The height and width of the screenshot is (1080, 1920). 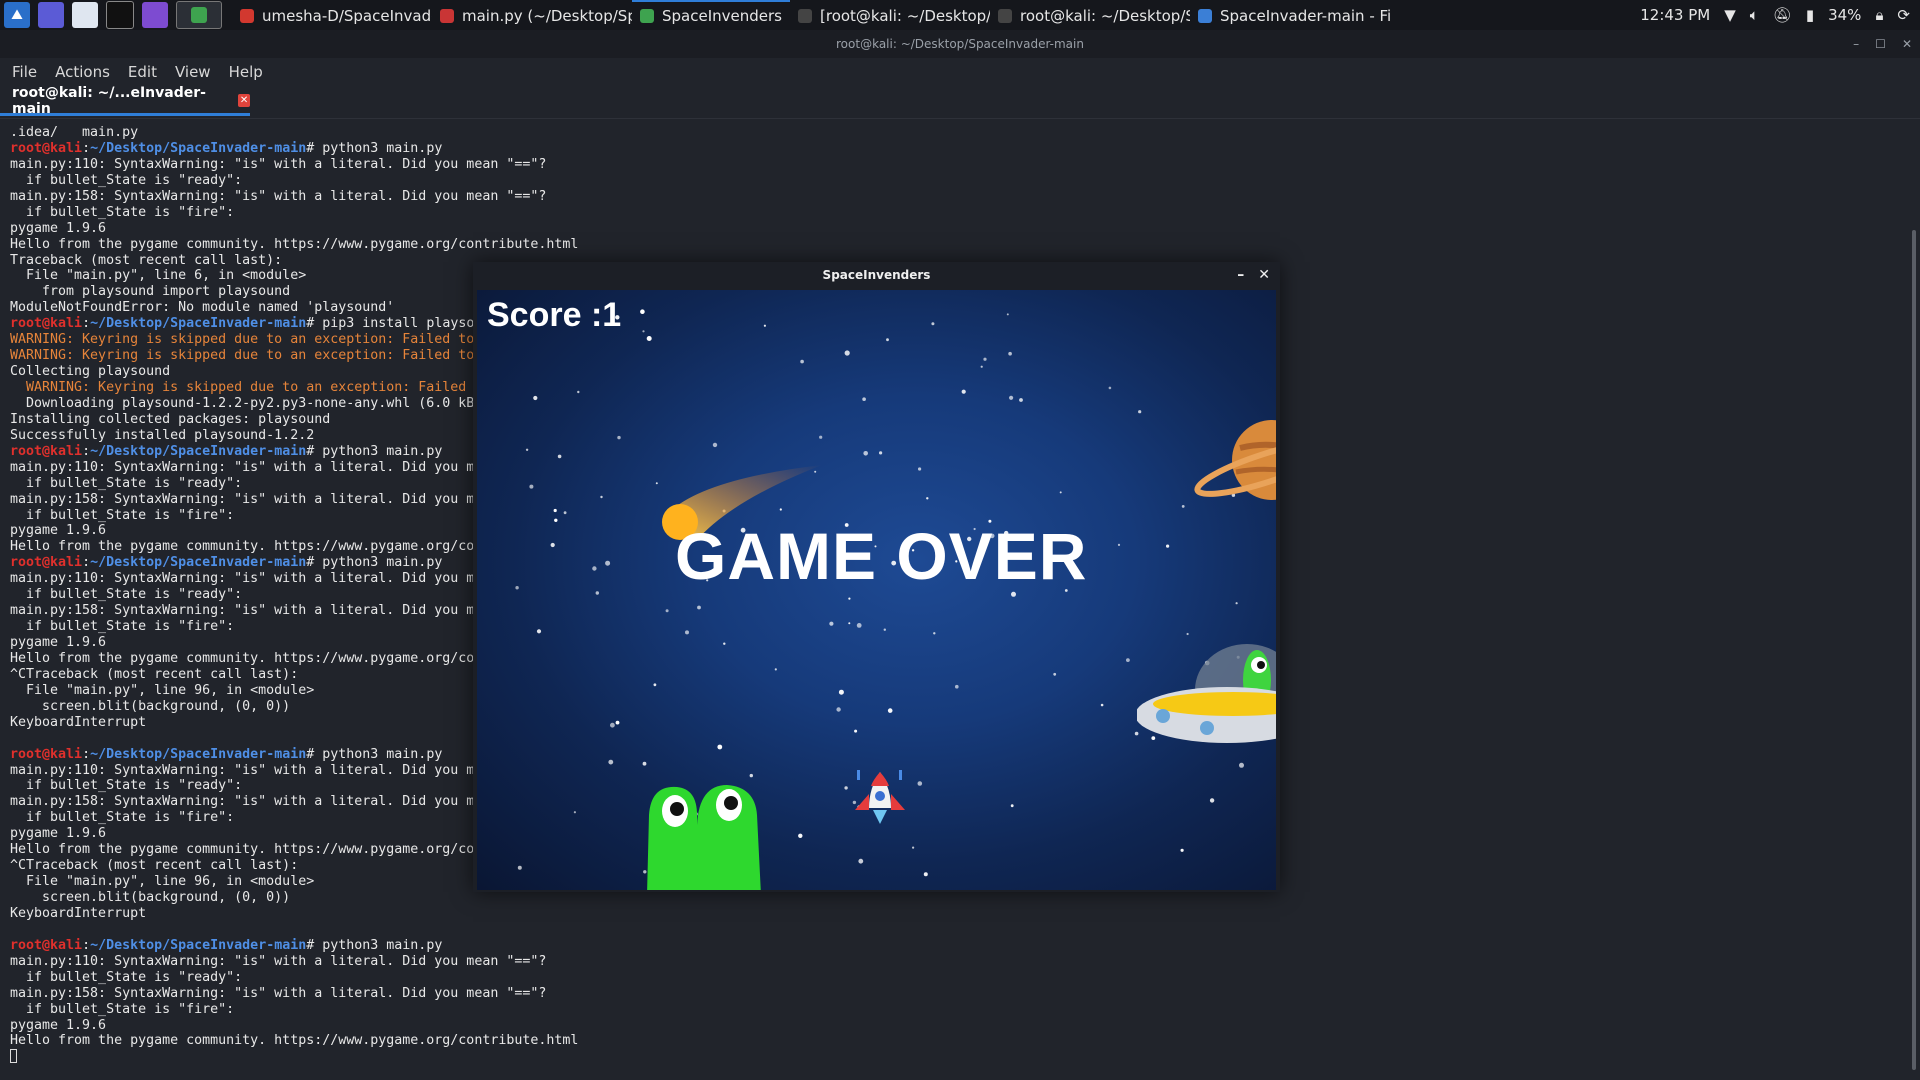 I want to click on active-app-icon, so click(x=199, y=15).